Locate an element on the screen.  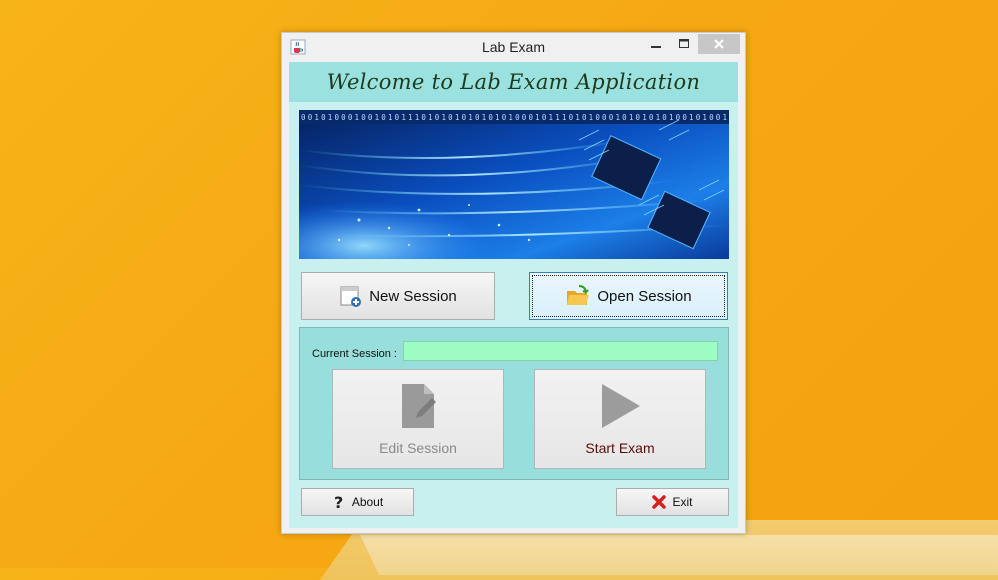
title-bar: Lab Exam is located at coordinates (513, 47).